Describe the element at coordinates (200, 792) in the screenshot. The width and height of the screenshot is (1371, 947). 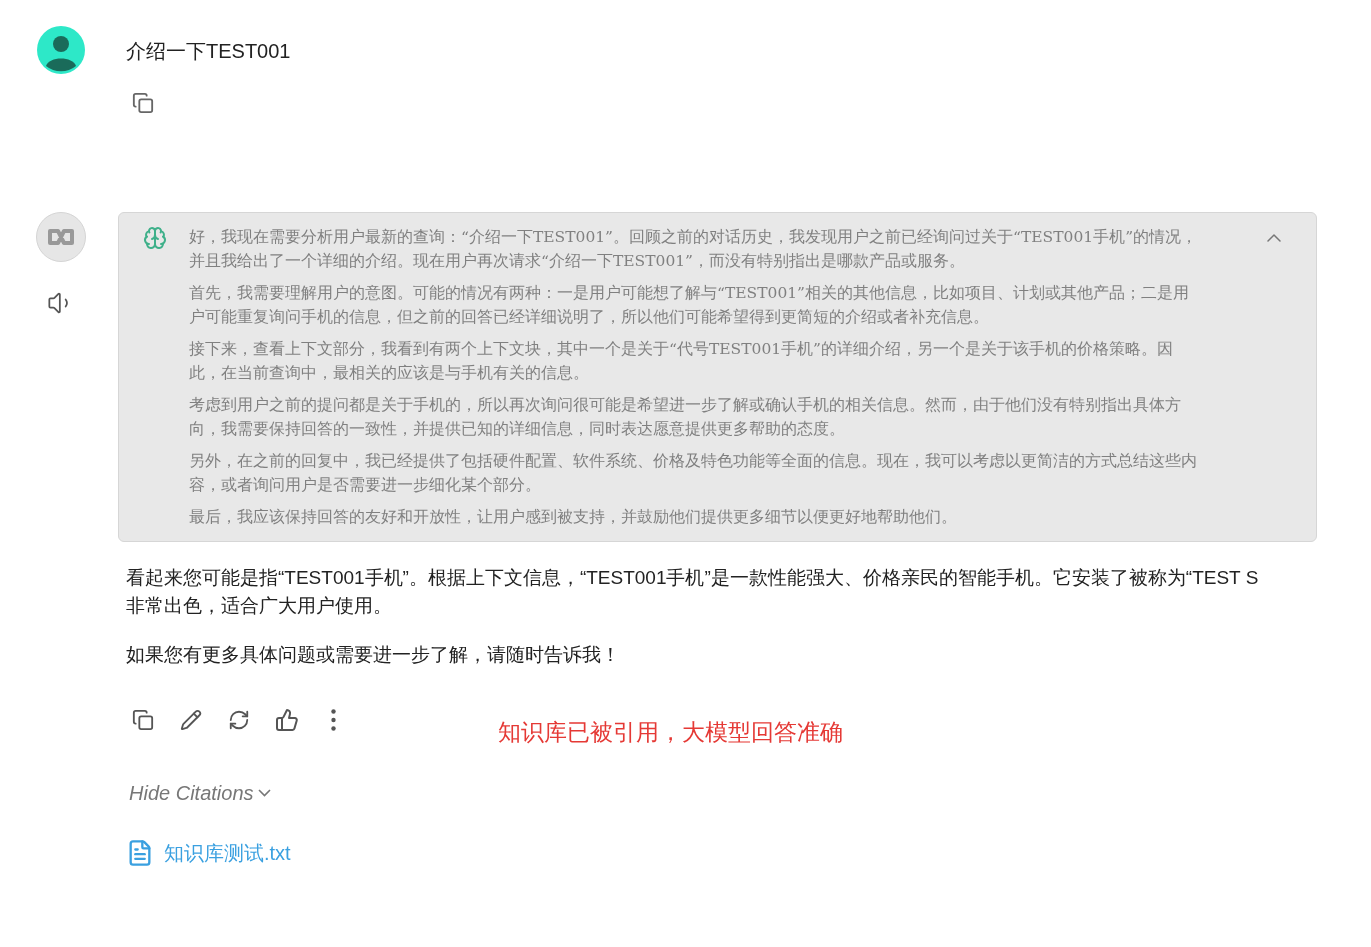
I see `citations-toggle: Hide Citations` at that location.